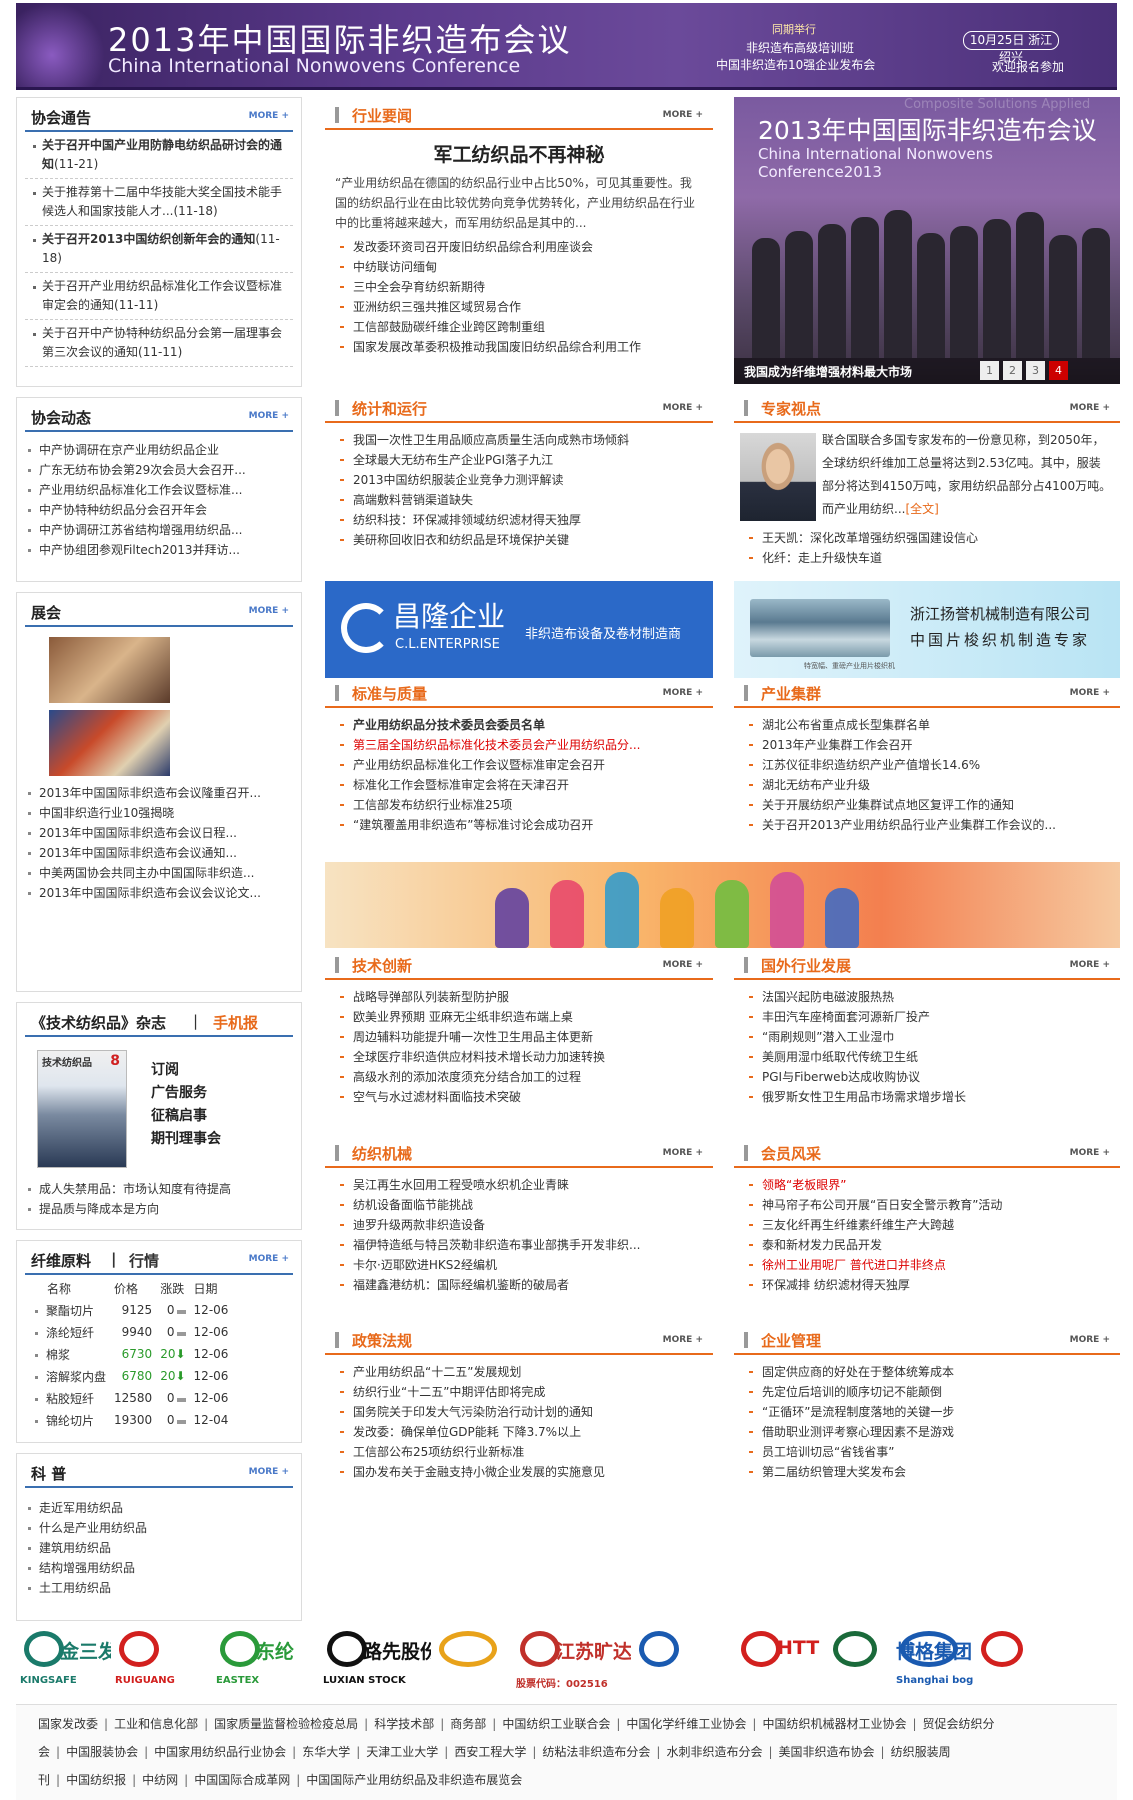 The width and height of the screenshot is (1133, 1800). Describe the element at coordinates (927, 538) in the screenshot. I see `expert-item: 王天凯：深化改革增强纺织强国建设信心` at that location.